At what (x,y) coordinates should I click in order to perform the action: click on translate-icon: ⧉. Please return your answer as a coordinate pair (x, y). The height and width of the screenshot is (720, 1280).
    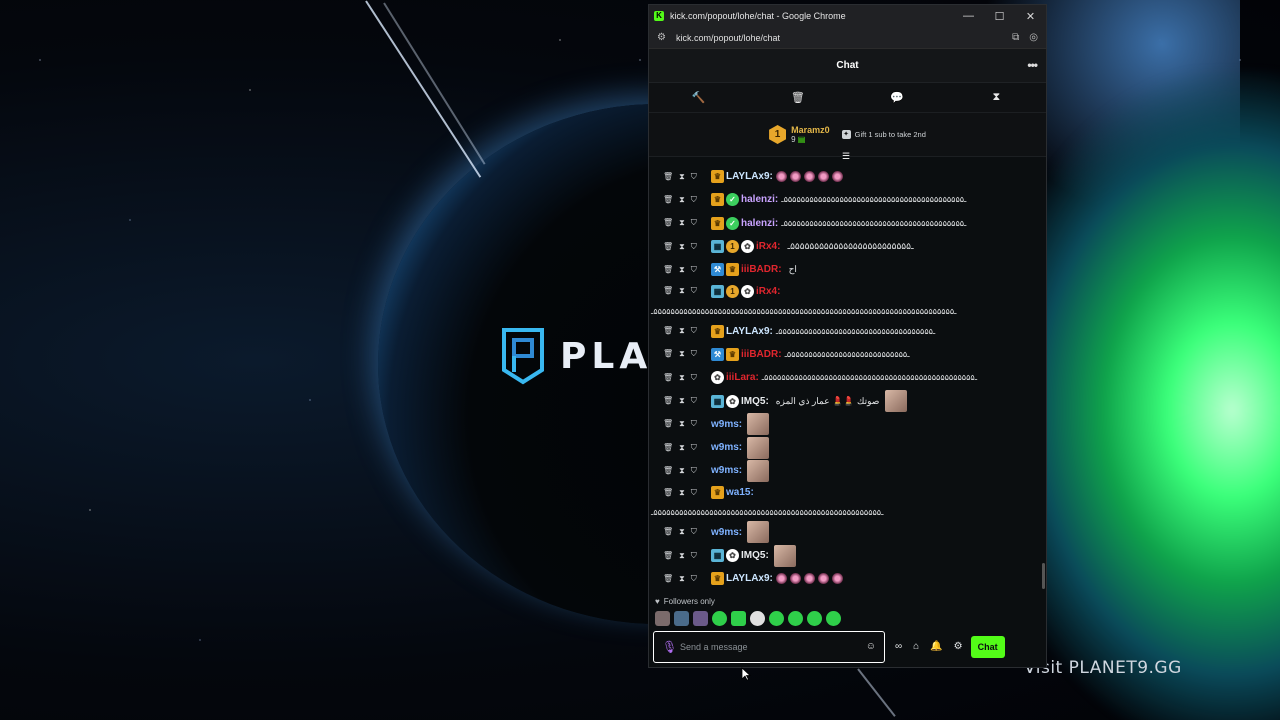
    Looking at the image, I should click on (1015, 37).